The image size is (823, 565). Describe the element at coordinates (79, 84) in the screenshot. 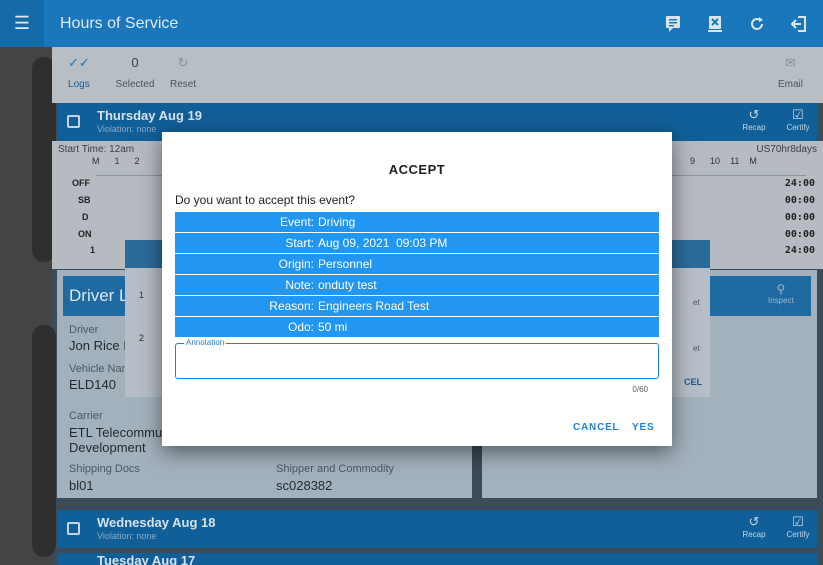

I see `logs-label: Logs` at that location.